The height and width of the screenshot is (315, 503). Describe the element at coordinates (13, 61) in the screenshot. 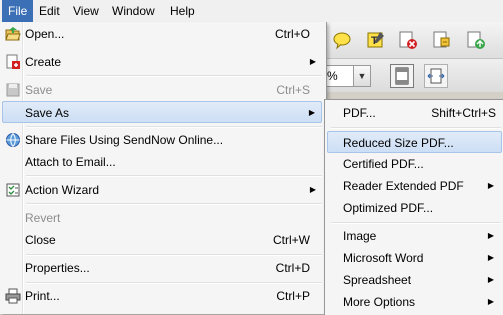

I see `create-pdf-icon` at that location.